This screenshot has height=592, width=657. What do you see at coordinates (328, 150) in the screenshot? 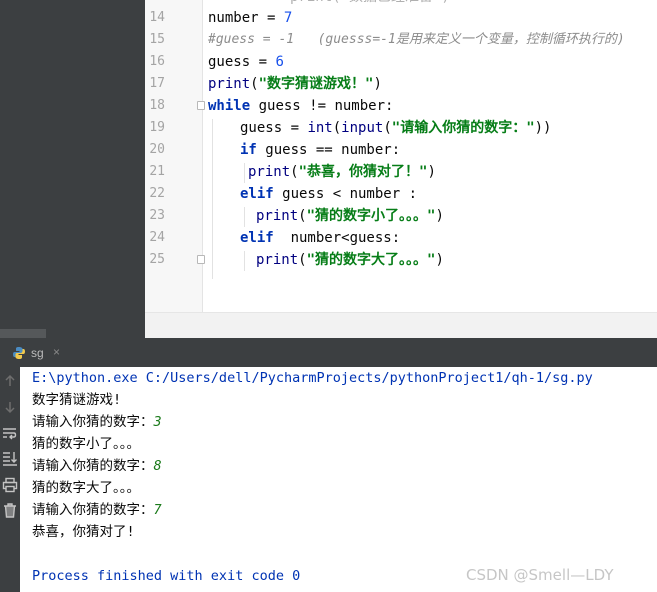
I see `code-token: guess == number:` at bounding box center [328, 150].